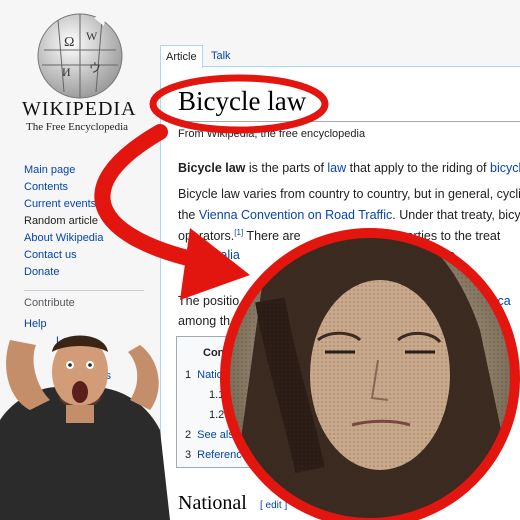  Describe the element at coordinates (209, 255) in the screenshot. I see `link-australia: e, Australia` at that location.